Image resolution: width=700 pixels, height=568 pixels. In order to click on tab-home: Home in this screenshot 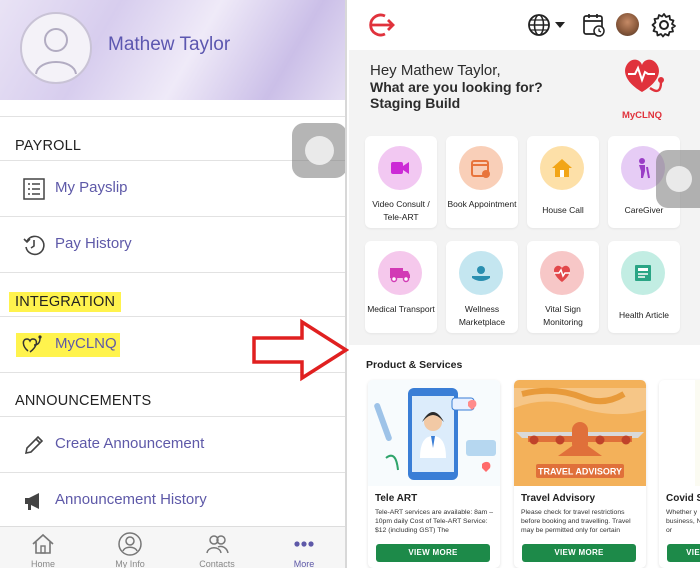, I will do `click(43, 549)`.